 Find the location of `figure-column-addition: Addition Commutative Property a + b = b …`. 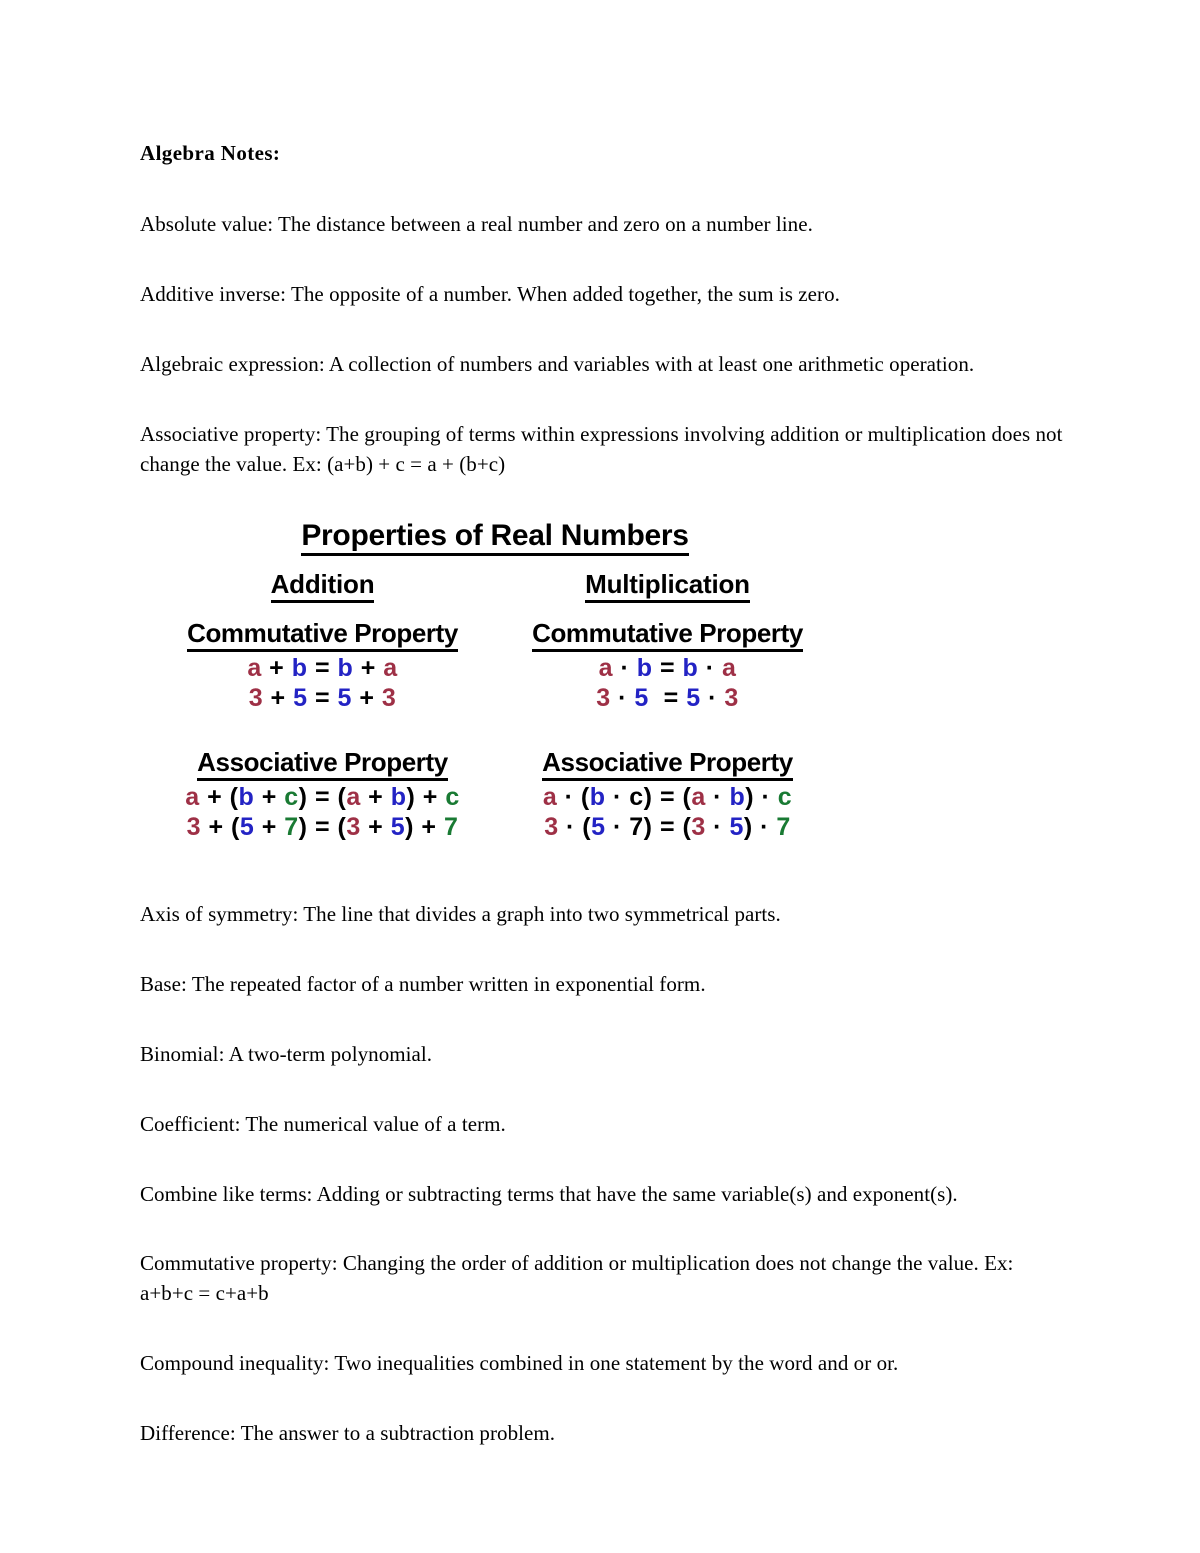

figure-column-addition: Addition Commutative Property a + b = b … is located at coordinates (322, 705).